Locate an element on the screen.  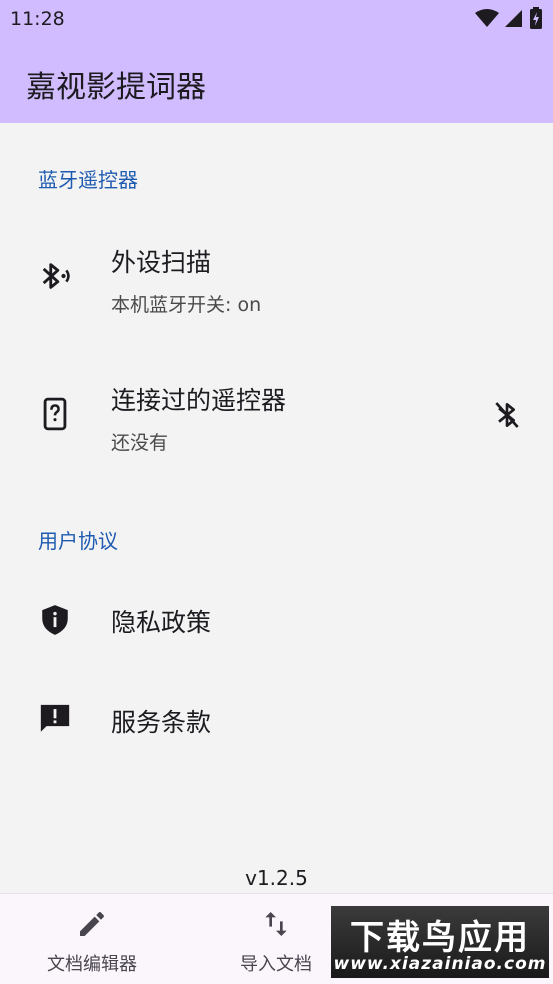
bluetooth-disabled-icon is located at coordinates (507, 415).